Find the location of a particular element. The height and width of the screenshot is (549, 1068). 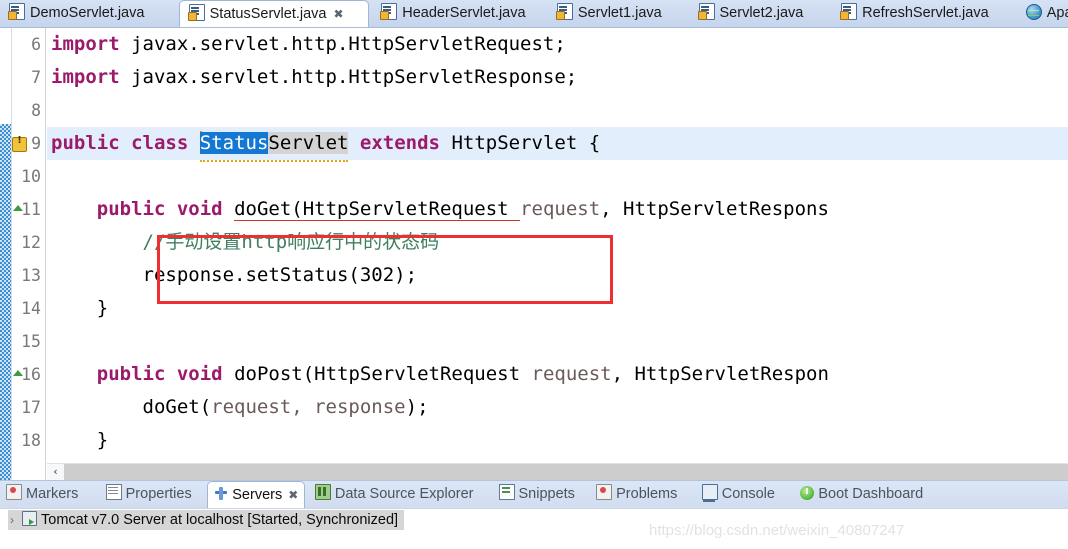

change-indicator-bar is located at coordinates (5, 302).